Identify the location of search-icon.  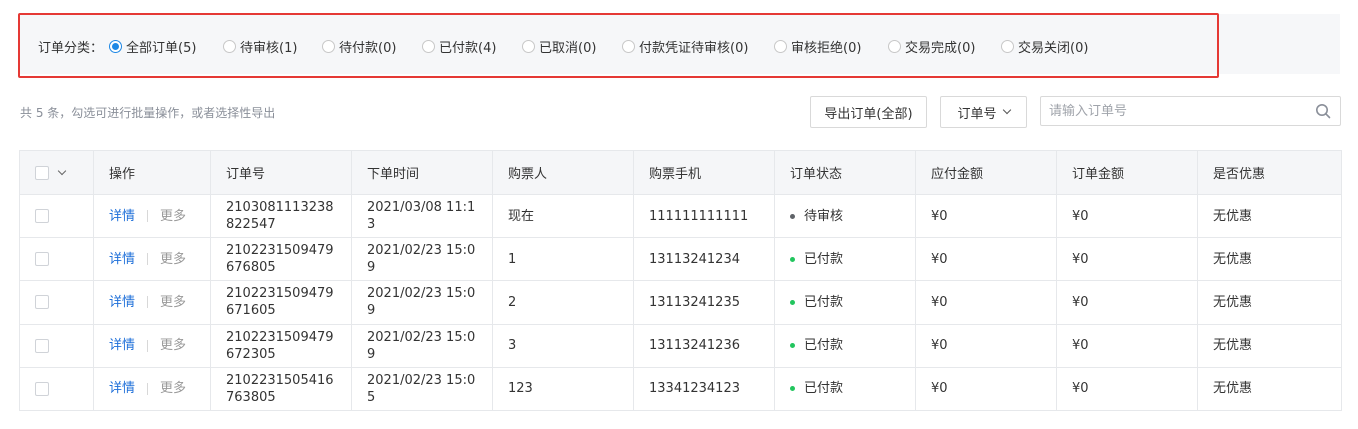
(1323, 111).